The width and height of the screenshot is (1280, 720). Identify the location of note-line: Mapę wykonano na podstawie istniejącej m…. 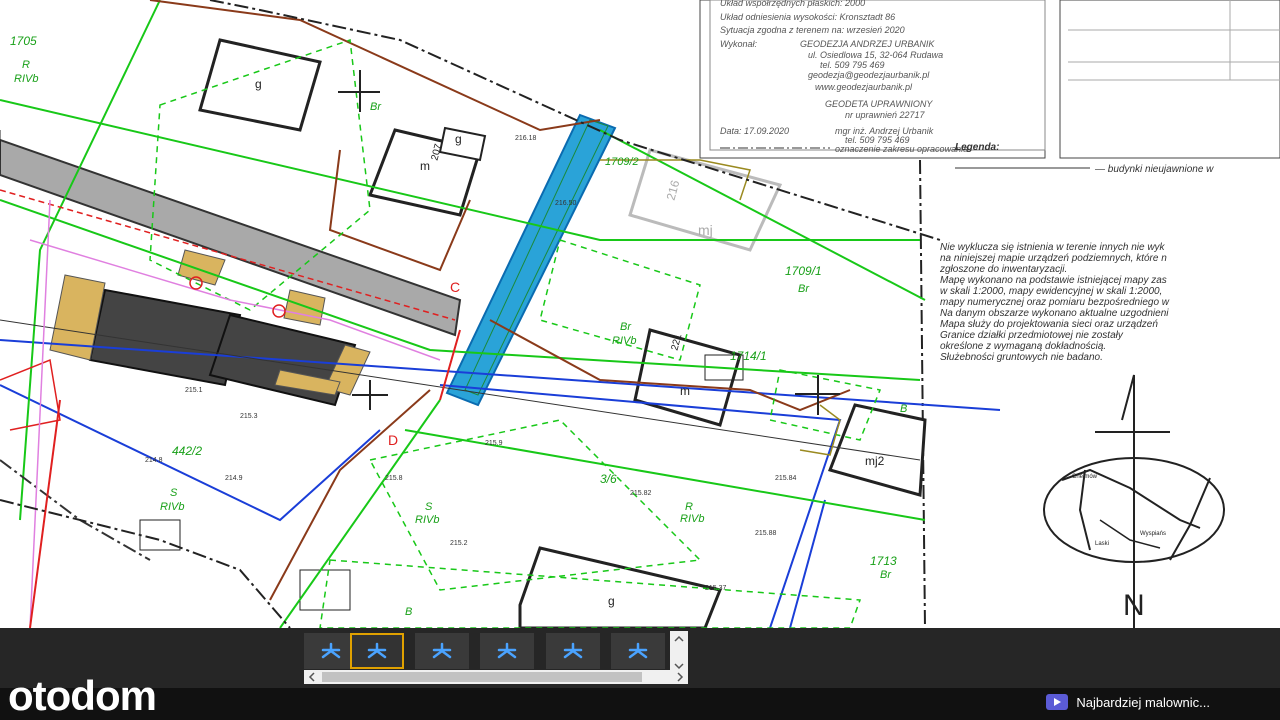
(1053, 280).